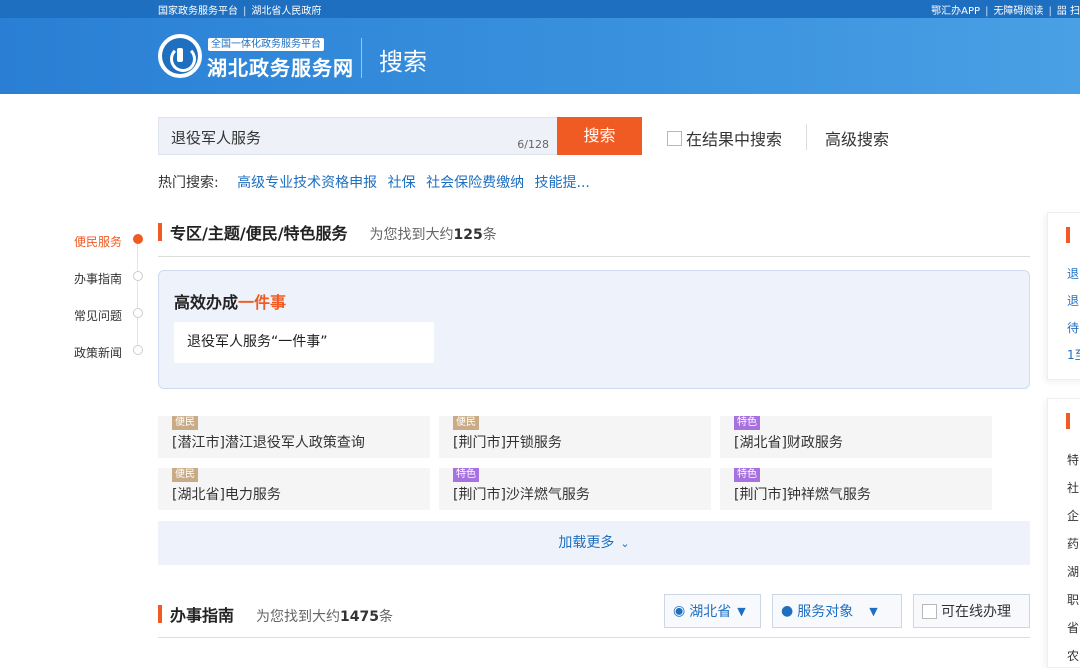 The image size is (1080, 668). I want to click on right-panel-link: 职, so click(1073, 599).